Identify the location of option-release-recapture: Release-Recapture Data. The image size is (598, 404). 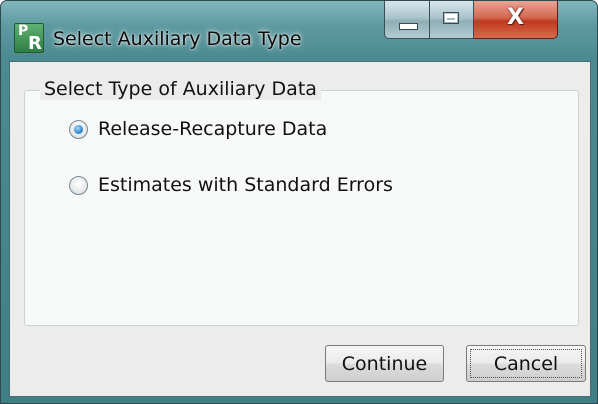
(198, 129).